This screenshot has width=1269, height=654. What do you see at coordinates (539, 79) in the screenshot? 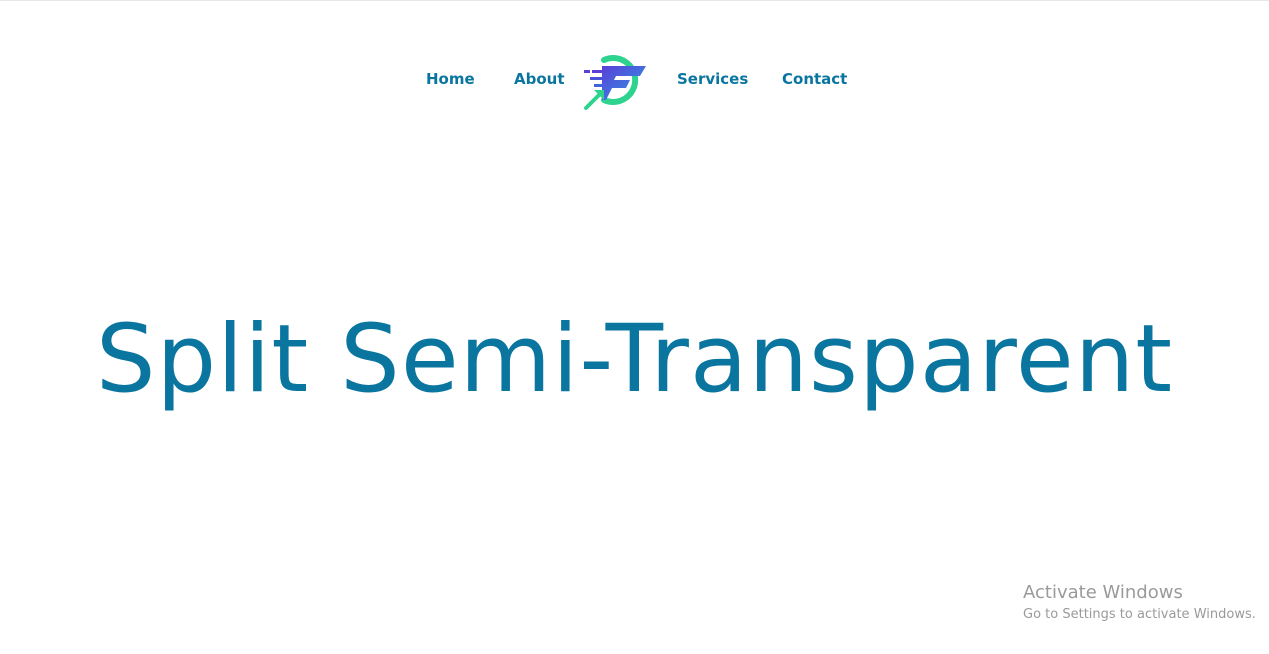
I see `nav-link-about: About` at bounding box center [539, 79].